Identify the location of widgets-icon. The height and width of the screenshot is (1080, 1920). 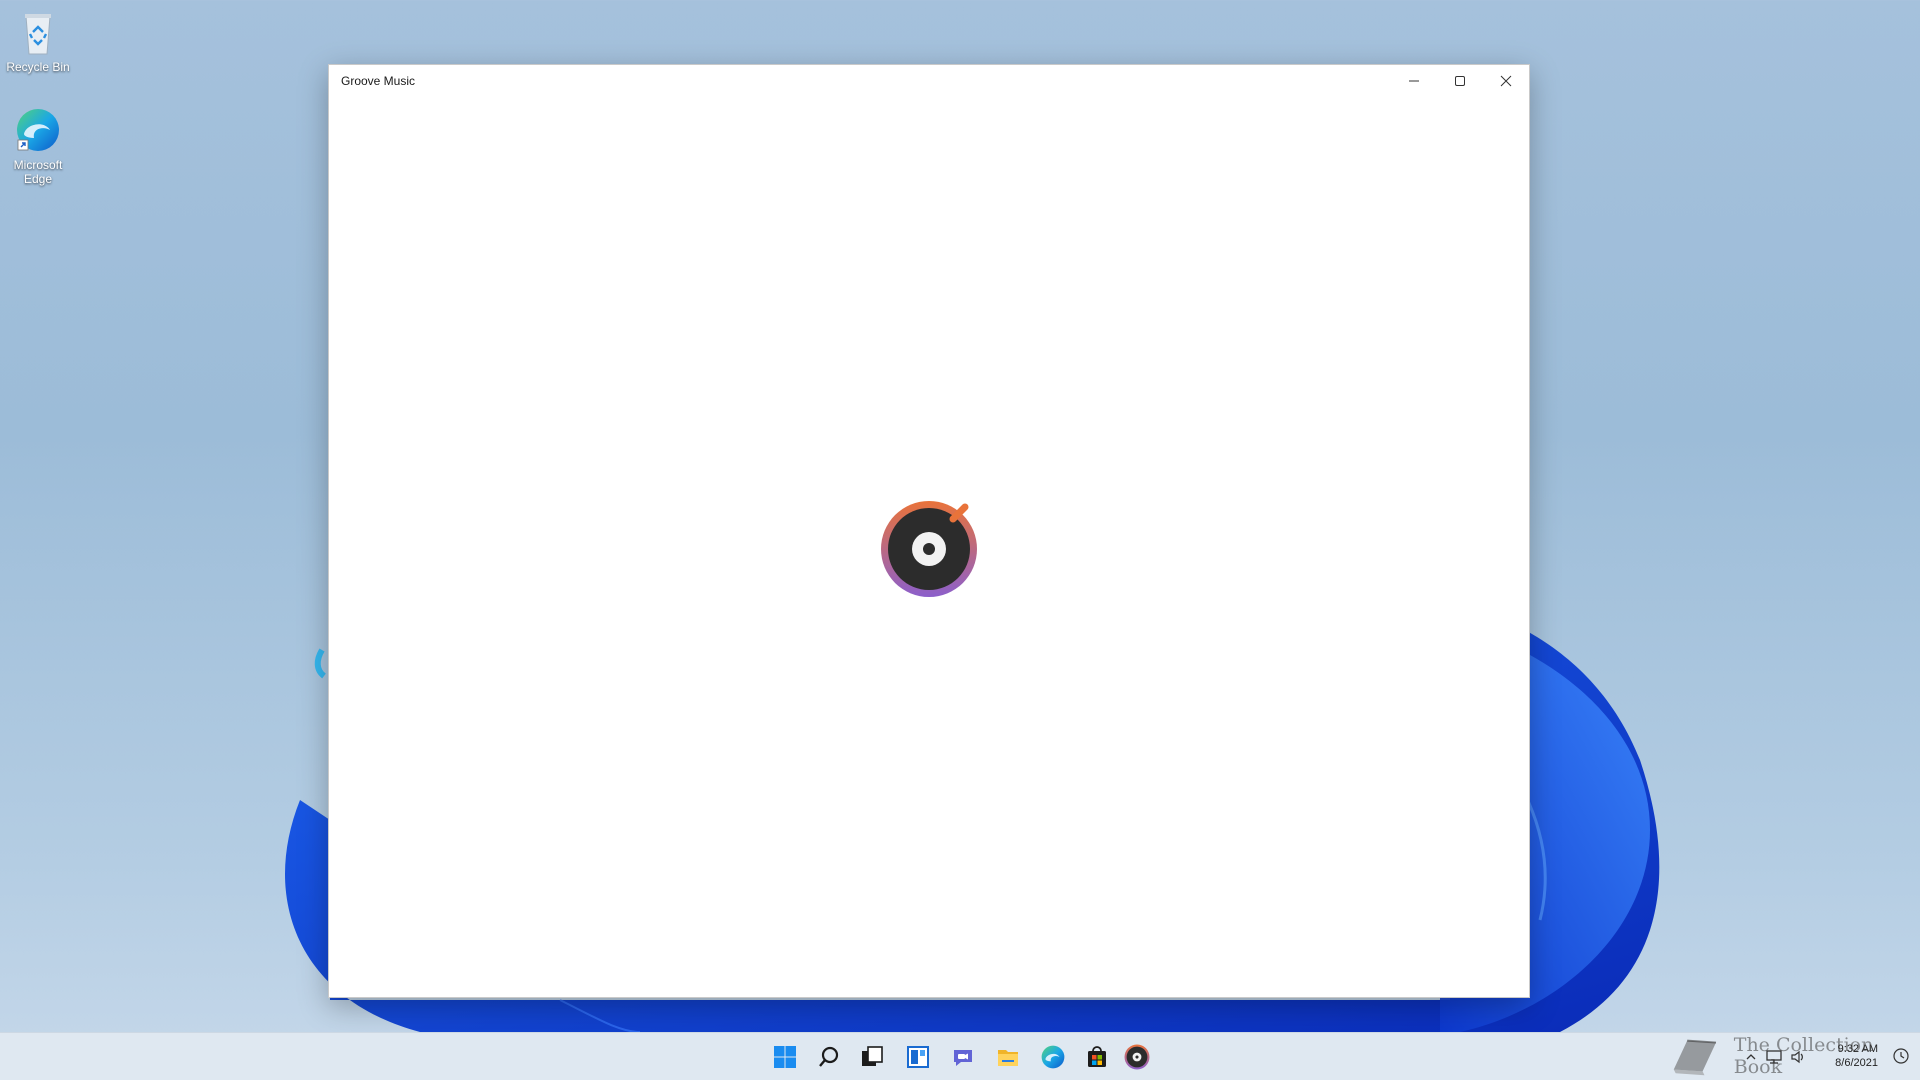
(918, 1057).